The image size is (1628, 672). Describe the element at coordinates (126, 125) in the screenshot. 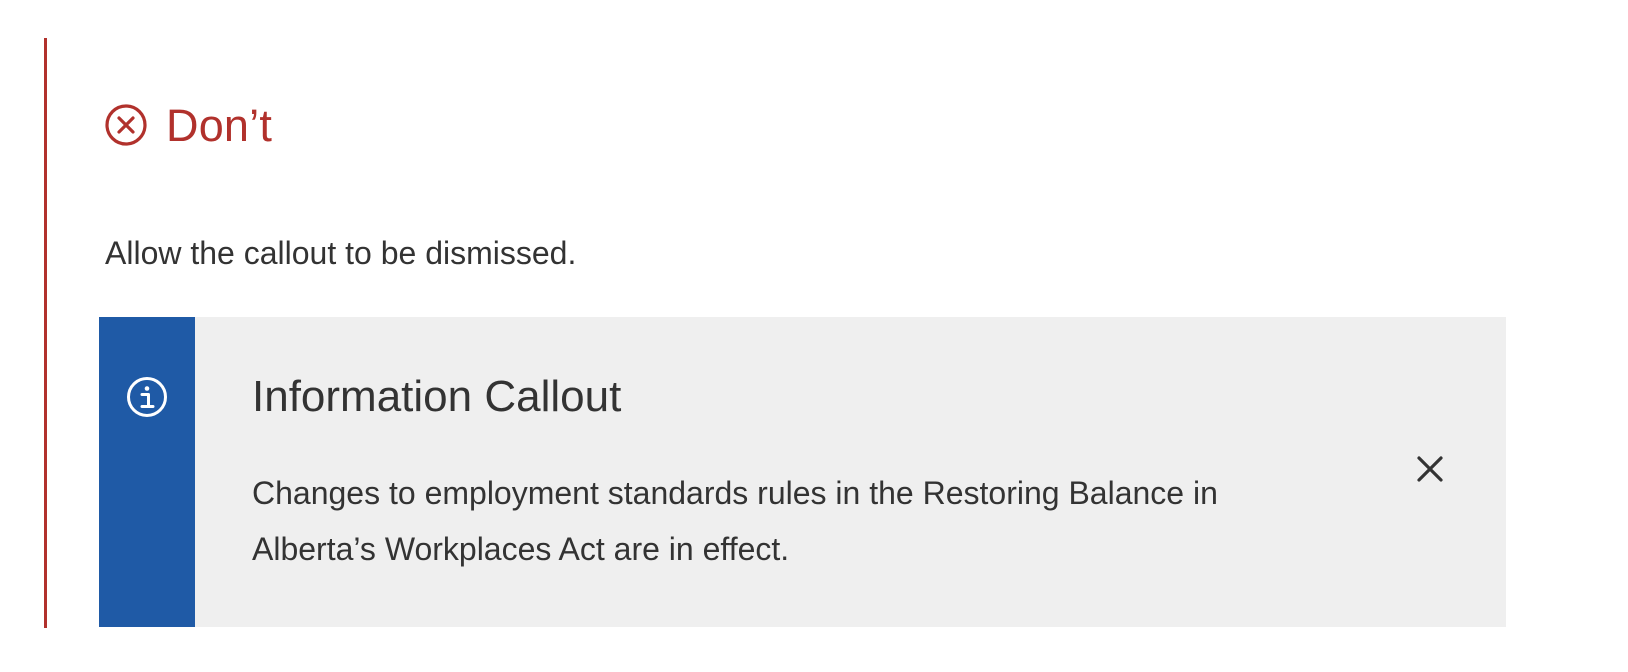

I see `close-circle-icon` at that location.